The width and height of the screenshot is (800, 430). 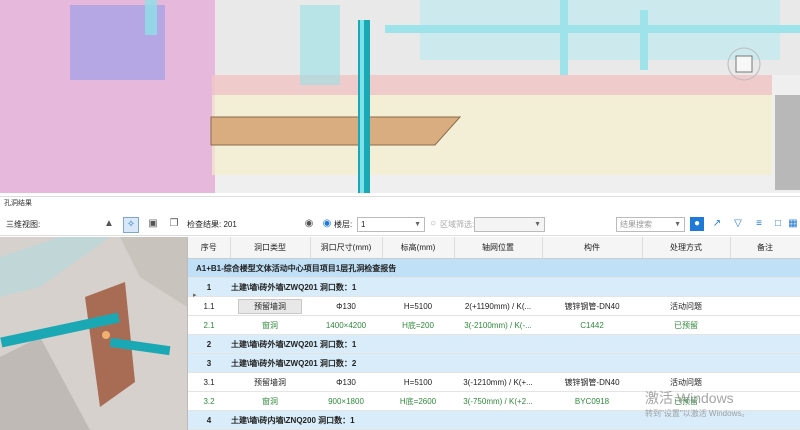 I want to click on area-select: ▼, so click(x=509, y=224).